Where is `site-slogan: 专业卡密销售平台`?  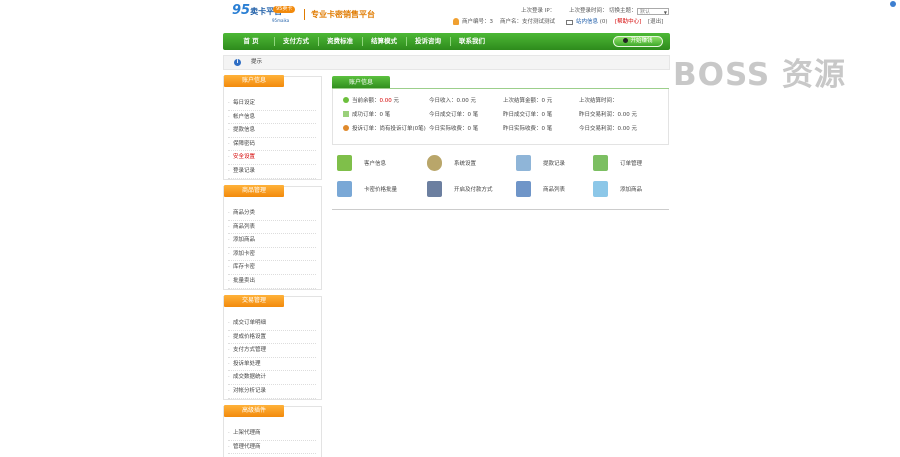
site-slogan: 专业卡密销售平台 is located at coordinates (339, 14).